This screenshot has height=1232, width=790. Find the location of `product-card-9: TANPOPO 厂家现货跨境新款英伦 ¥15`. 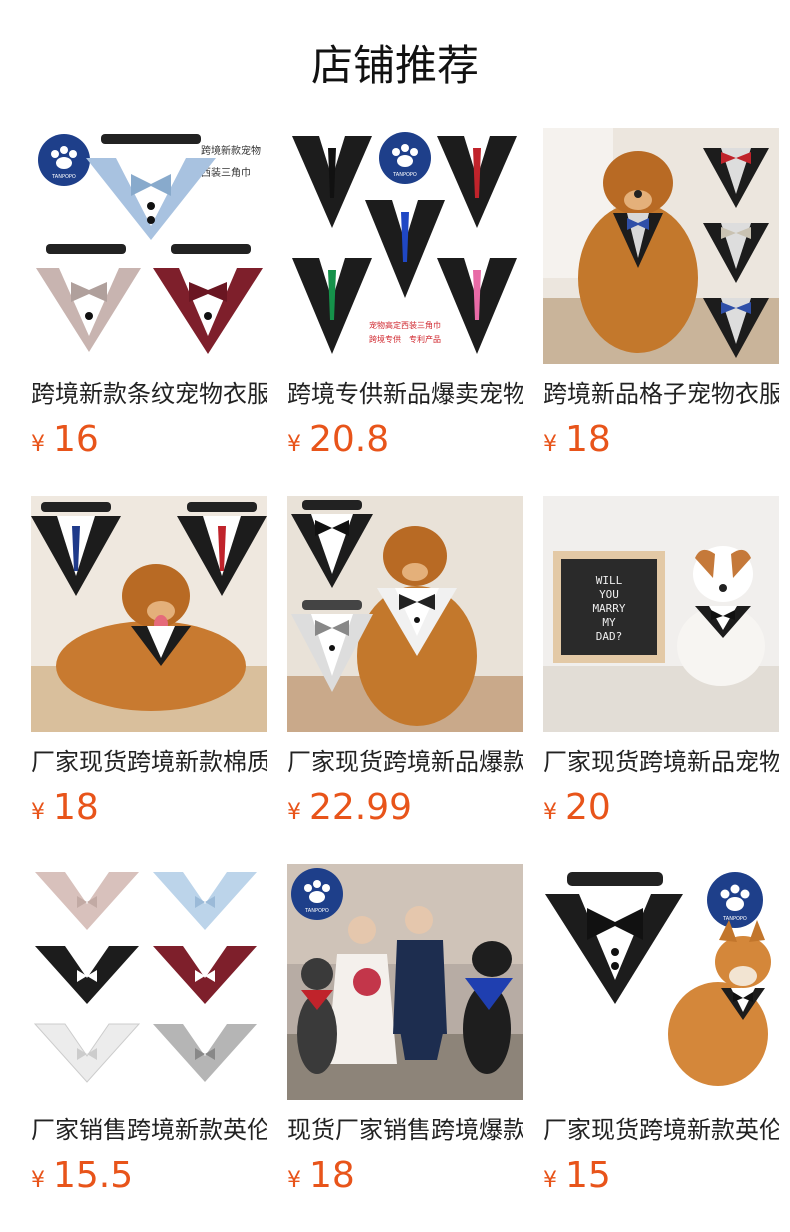

product-card-9: TANPOPO 厂家现货跨境新款英伦 ¥15 is located at coordinates (661, 1031).